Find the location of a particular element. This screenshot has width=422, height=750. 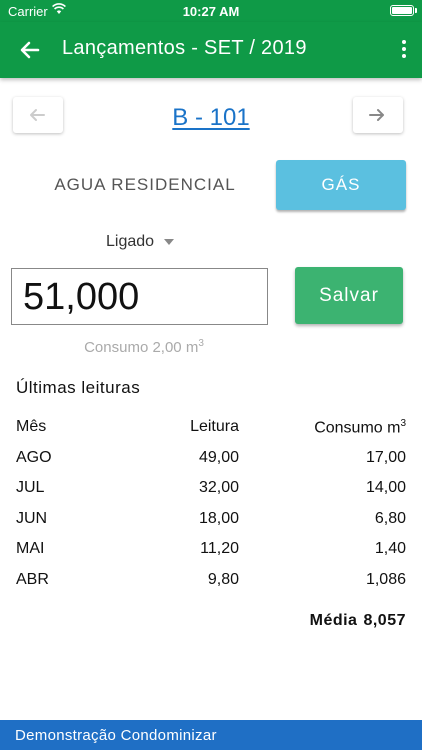

row-month: JUL is located at coordinates (30, 487).